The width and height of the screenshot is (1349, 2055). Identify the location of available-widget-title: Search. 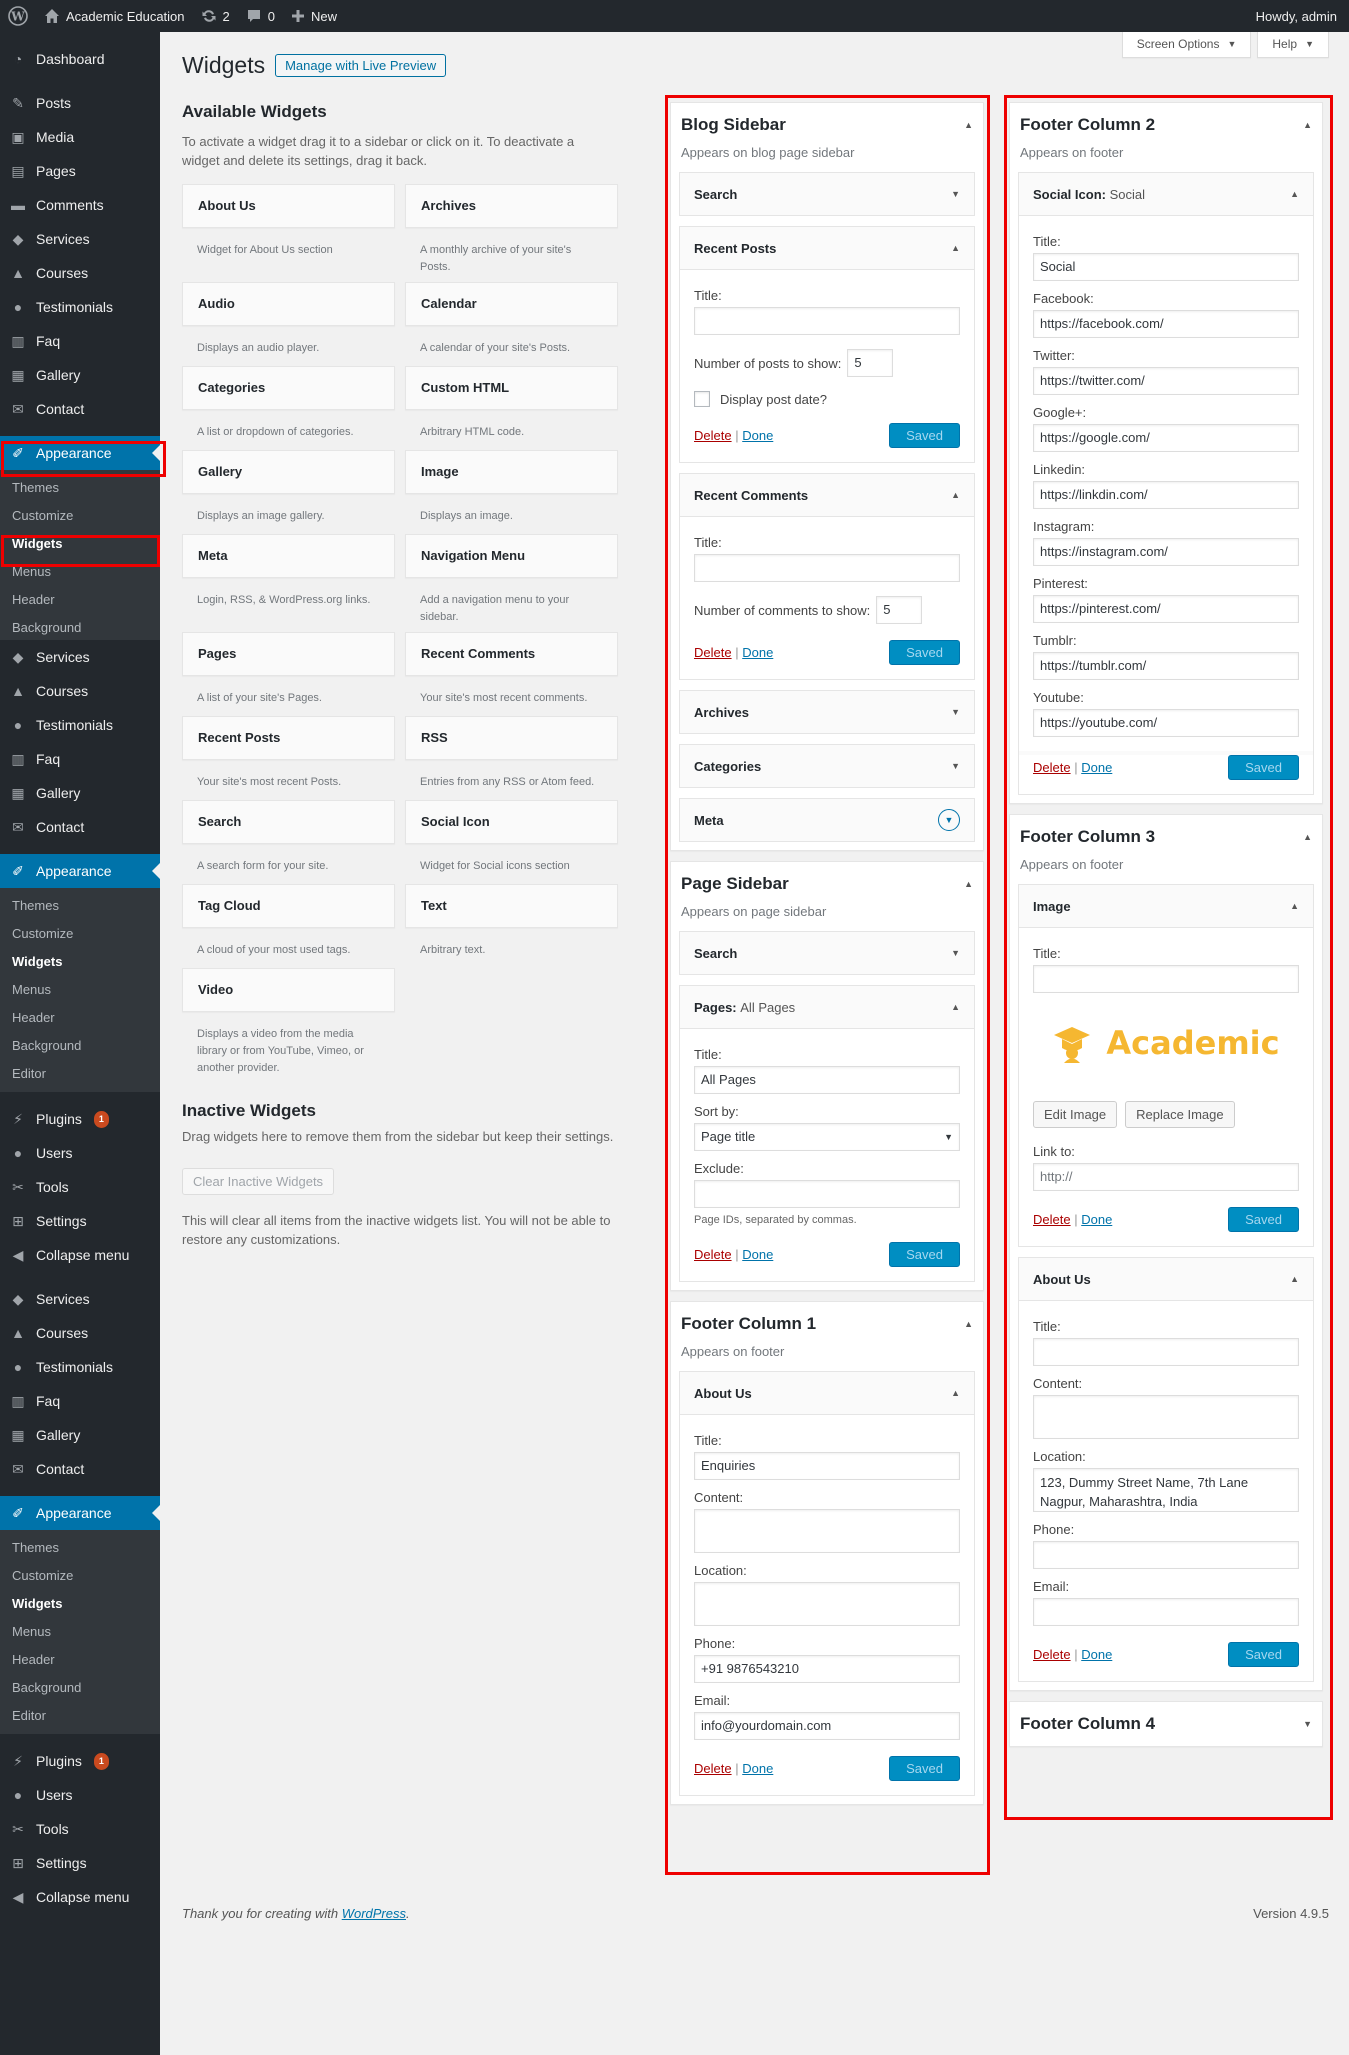
(288, 822).